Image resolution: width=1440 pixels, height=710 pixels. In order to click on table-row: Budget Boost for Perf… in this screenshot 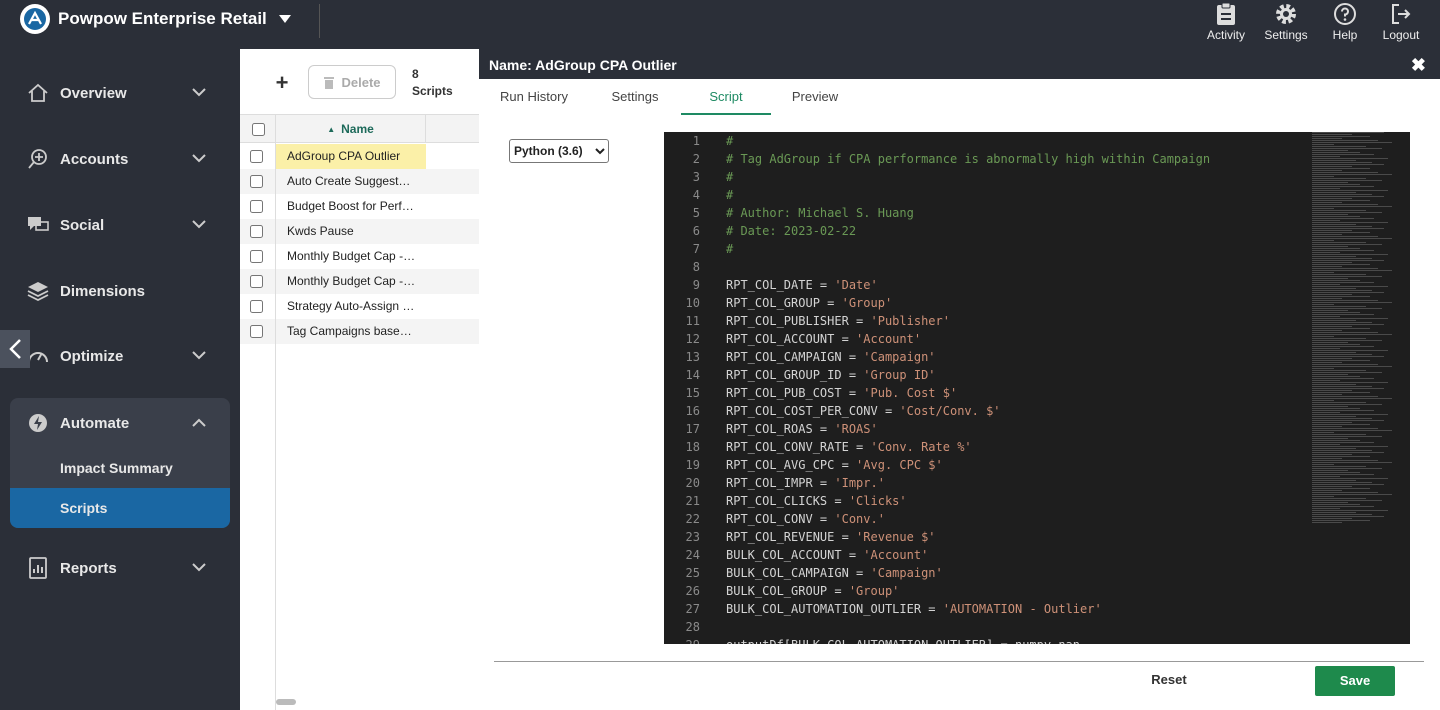, I will do `click(359, 206)`.